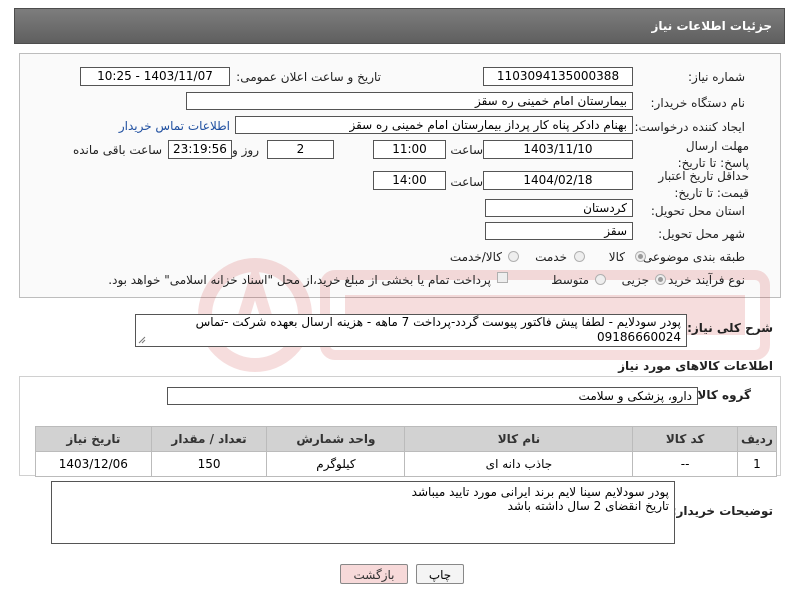 This screenshot has height=598, width=789. Describe the element at coordinates (502, 277) in the screenshot. I see `treasury-payment-checkbox` at that location.